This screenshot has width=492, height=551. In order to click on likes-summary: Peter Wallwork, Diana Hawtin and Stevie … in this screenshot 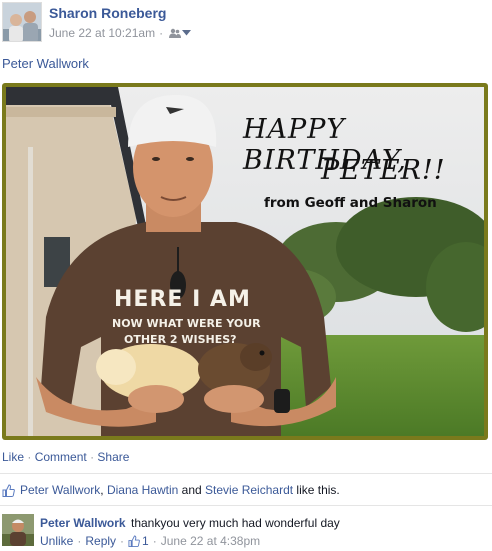, I will do `click(171, 490)`.